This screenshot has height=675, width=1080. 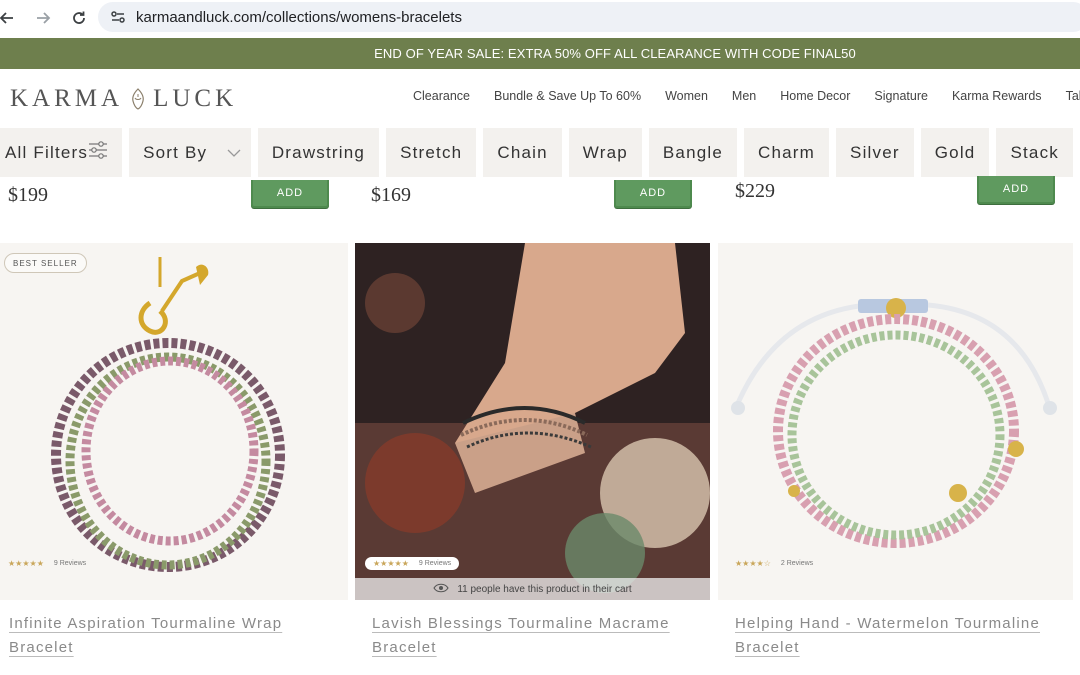 What do you see at coordinates (1034, 152) in the screenshot?
I see `filter-chip-stack: Stack` at bounding box center [1034, 152].